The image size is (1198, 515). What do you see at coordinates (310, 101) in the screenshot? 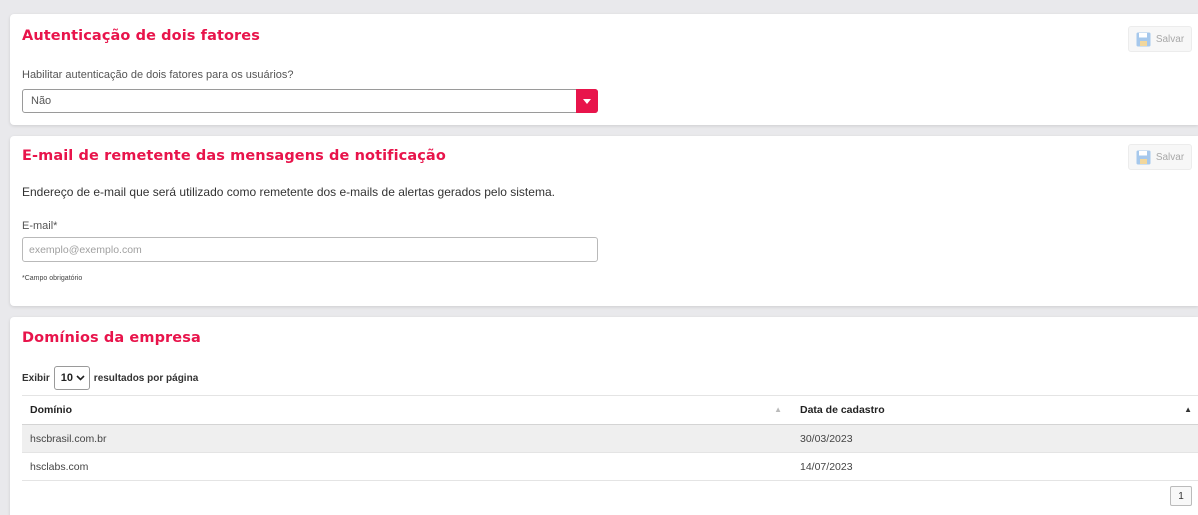
I see `two-factor-select: Não` at bounding box center [310, 101].